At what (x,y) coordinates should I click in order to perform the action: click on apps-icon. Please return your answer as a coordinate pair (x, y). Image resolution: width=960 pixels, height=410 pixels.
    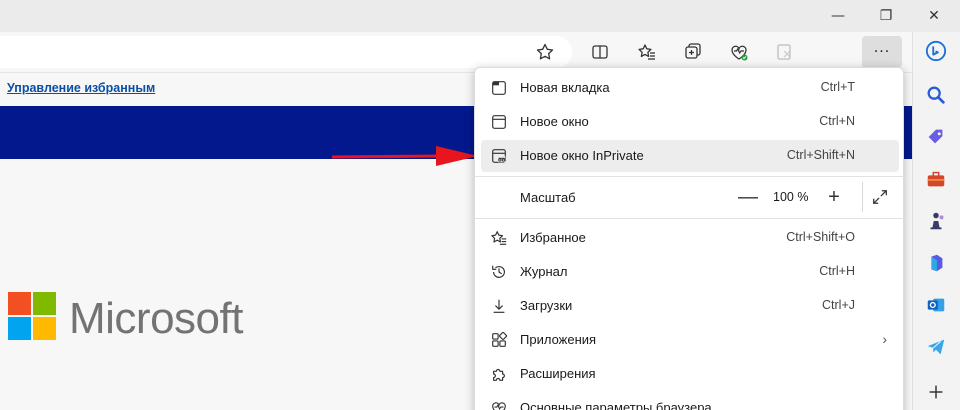
    Looking at the image, I should click on (499, 340).